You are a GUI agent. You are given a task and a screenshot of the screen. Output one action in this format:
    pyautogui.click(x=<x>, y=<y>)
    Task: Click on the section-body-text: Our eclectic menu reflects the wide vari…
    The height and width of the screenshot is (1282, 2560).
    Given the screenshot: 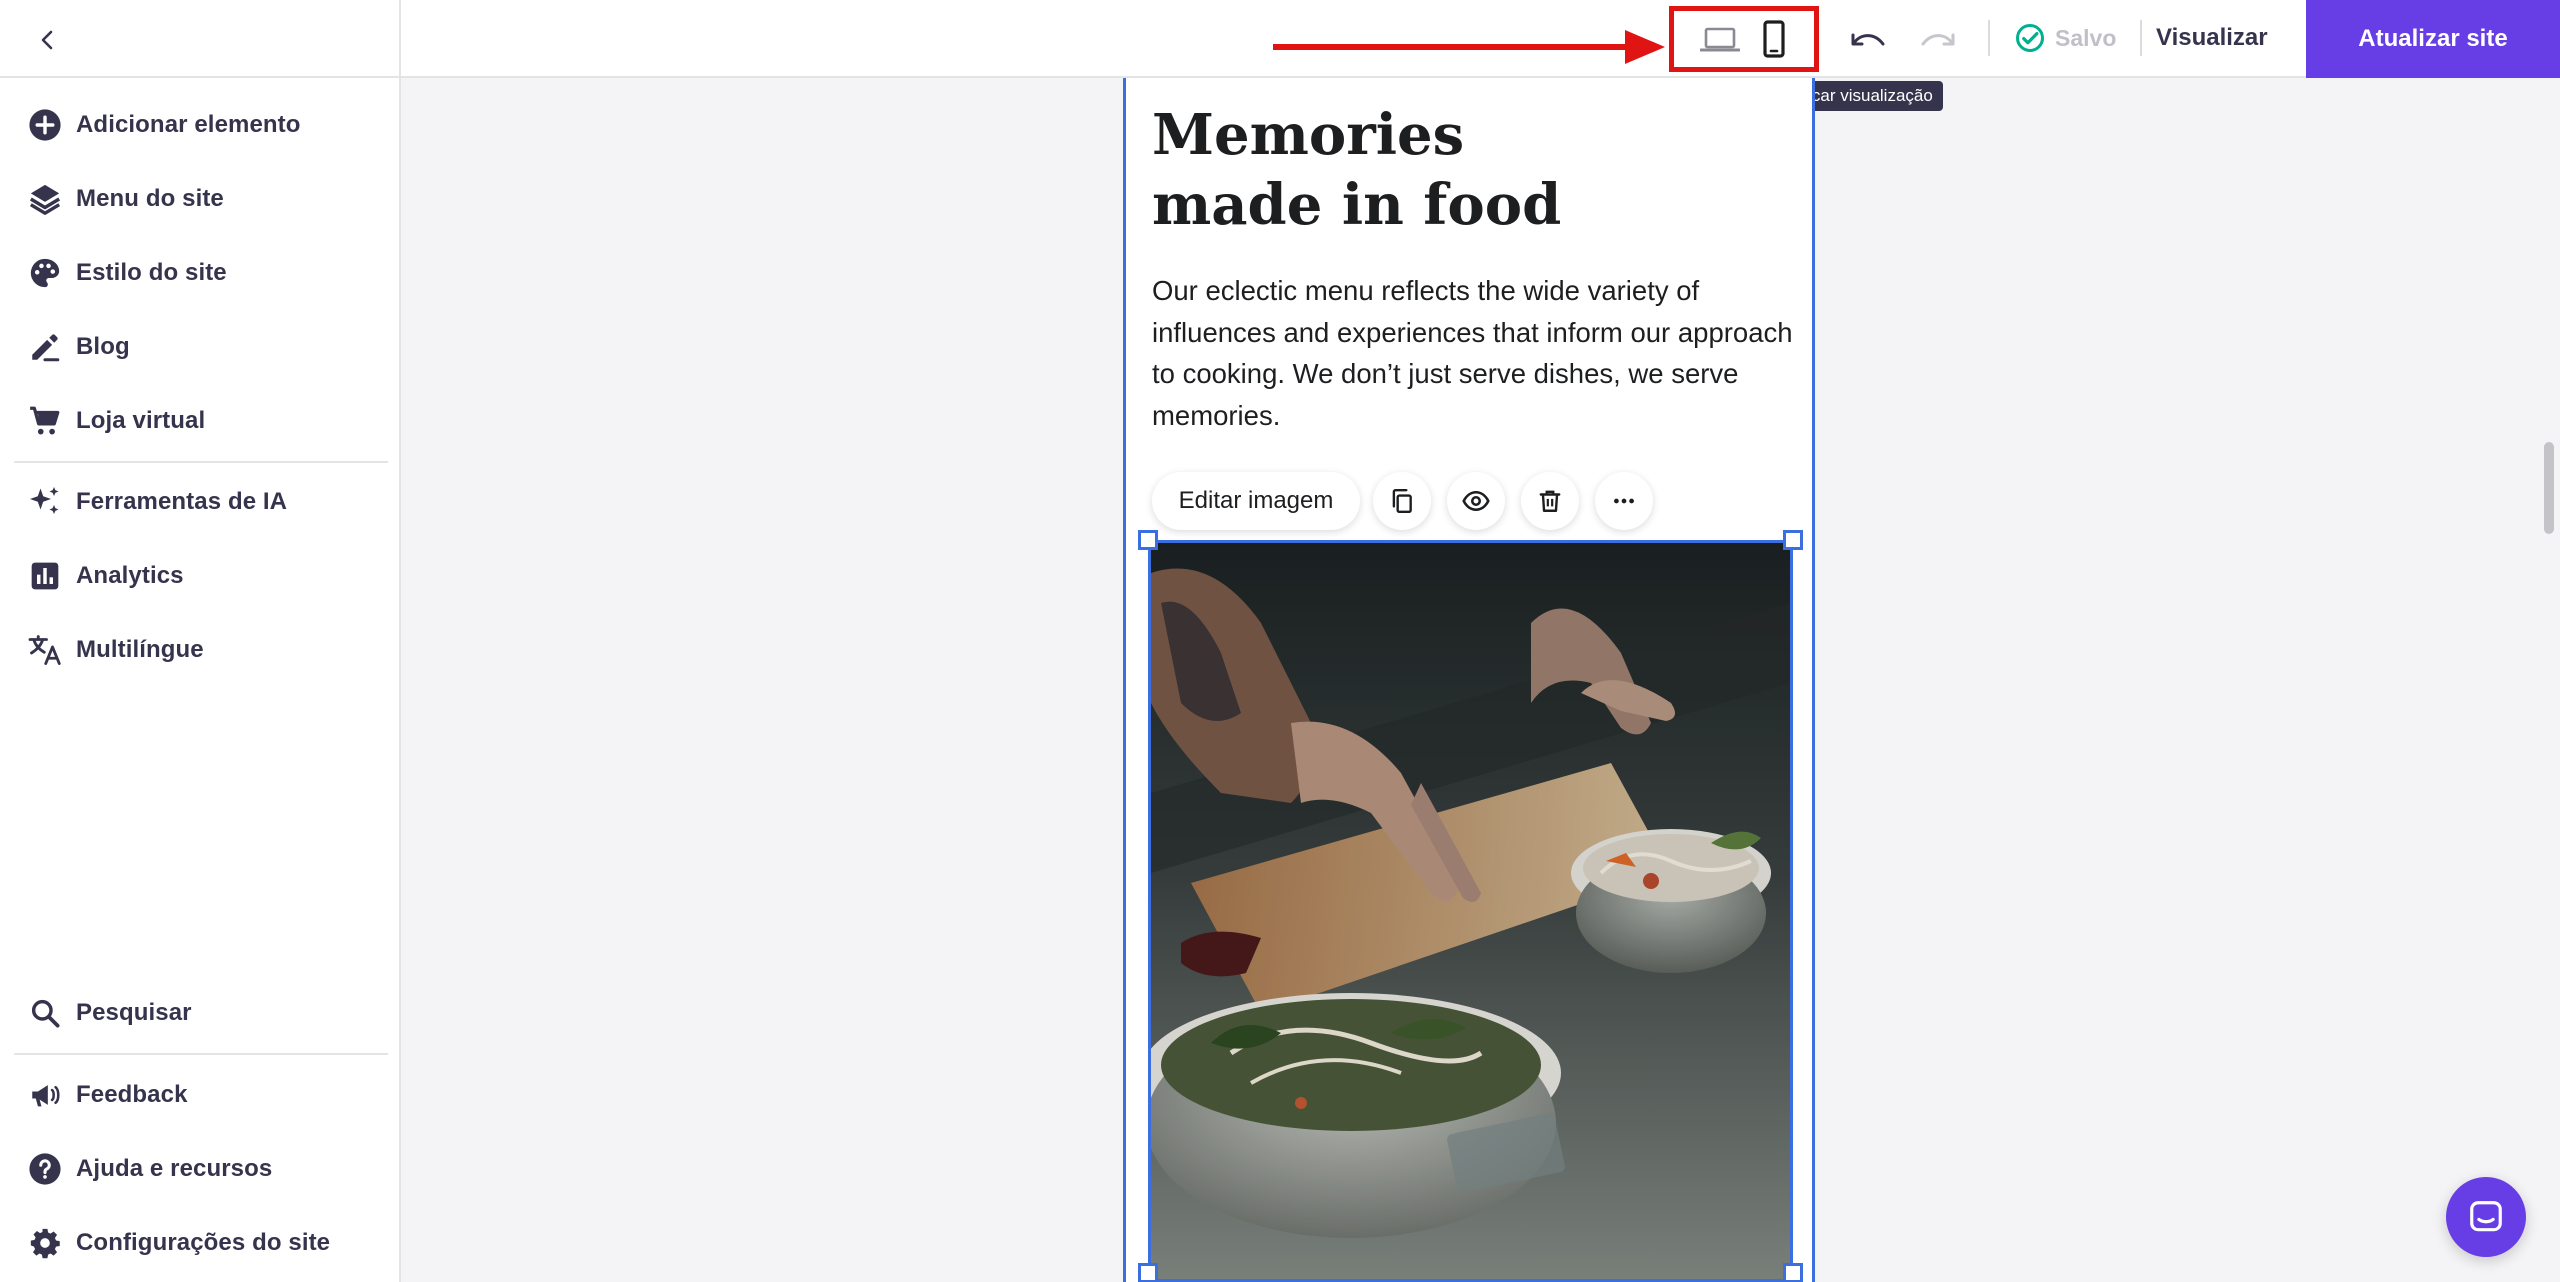 What is the action you would take?
    pyautogui.click(x=1474, y=353)
    